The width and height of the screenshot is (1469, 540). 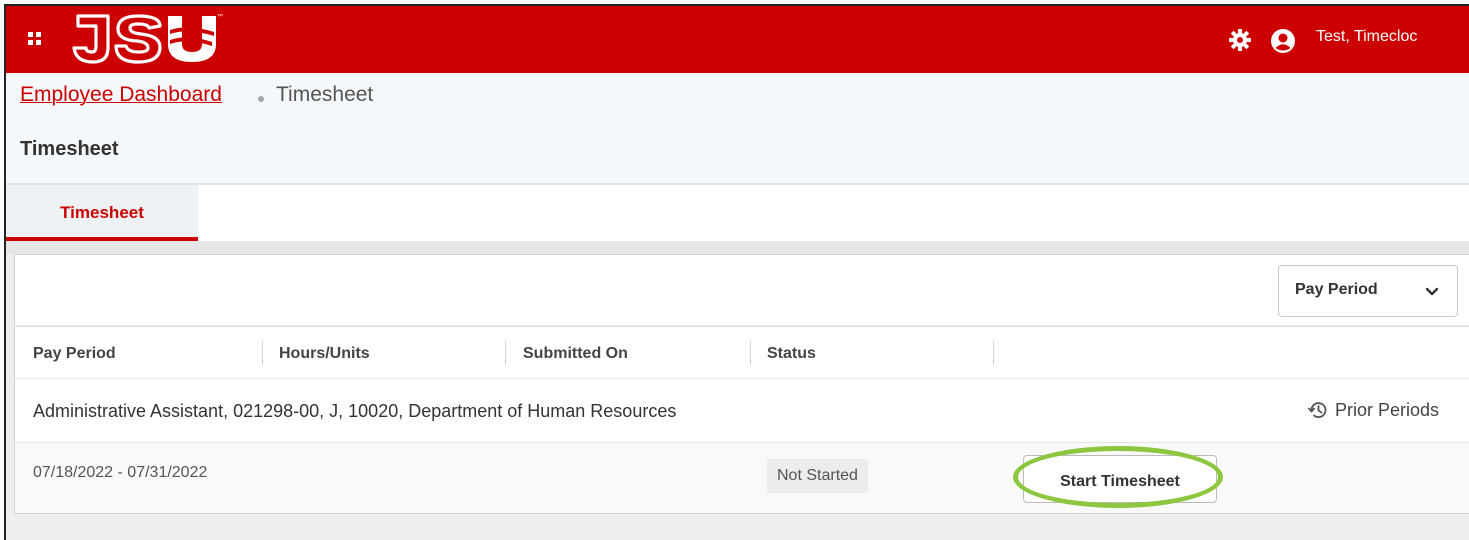 What do you see at coordinates (1387, 409) in the screenshot?
I see `prior-periods-label: Prior Periods` at bounding box center [1387, 409].